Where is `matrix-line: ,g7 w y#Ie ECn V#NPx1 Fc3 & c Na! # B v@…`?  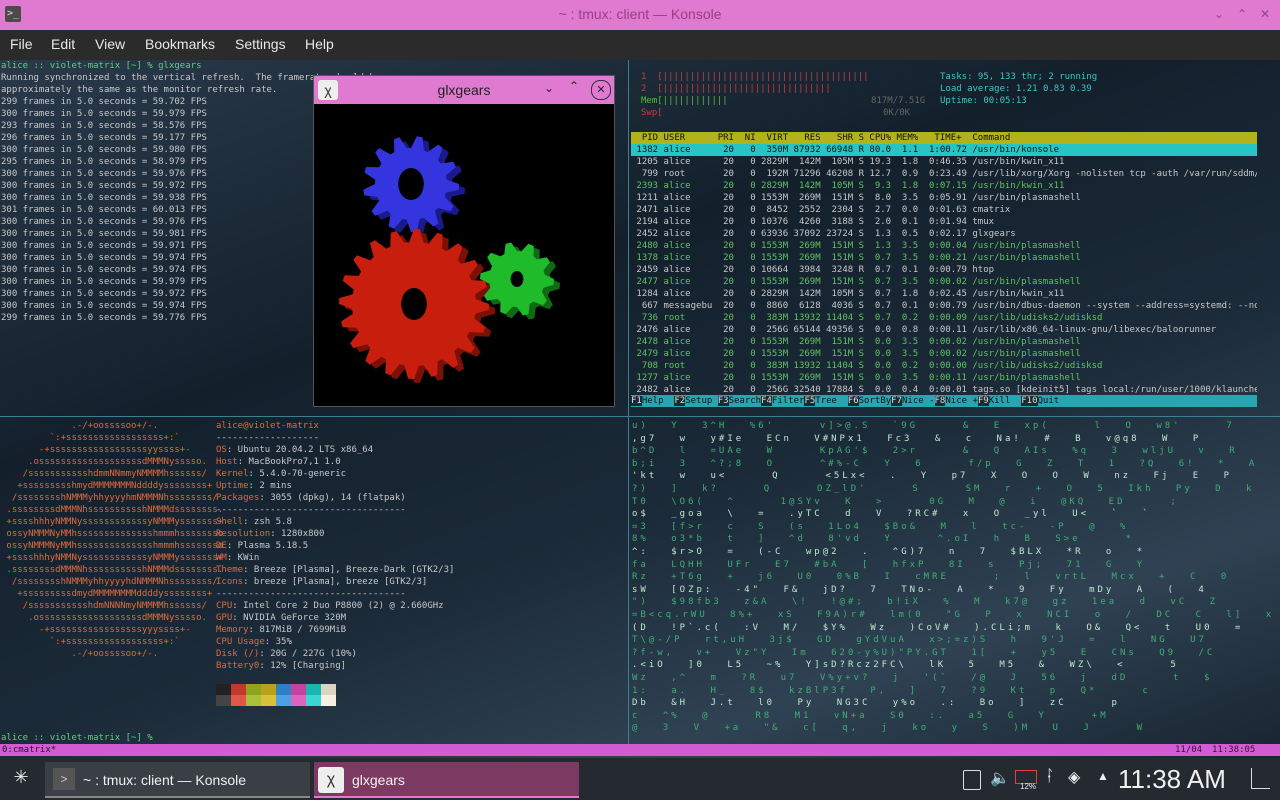 matrix-line: ,g7 w y#Ie ECn V#NPx1 Fc3 & c Na! # B v@… is located at coordinates (917, 438).